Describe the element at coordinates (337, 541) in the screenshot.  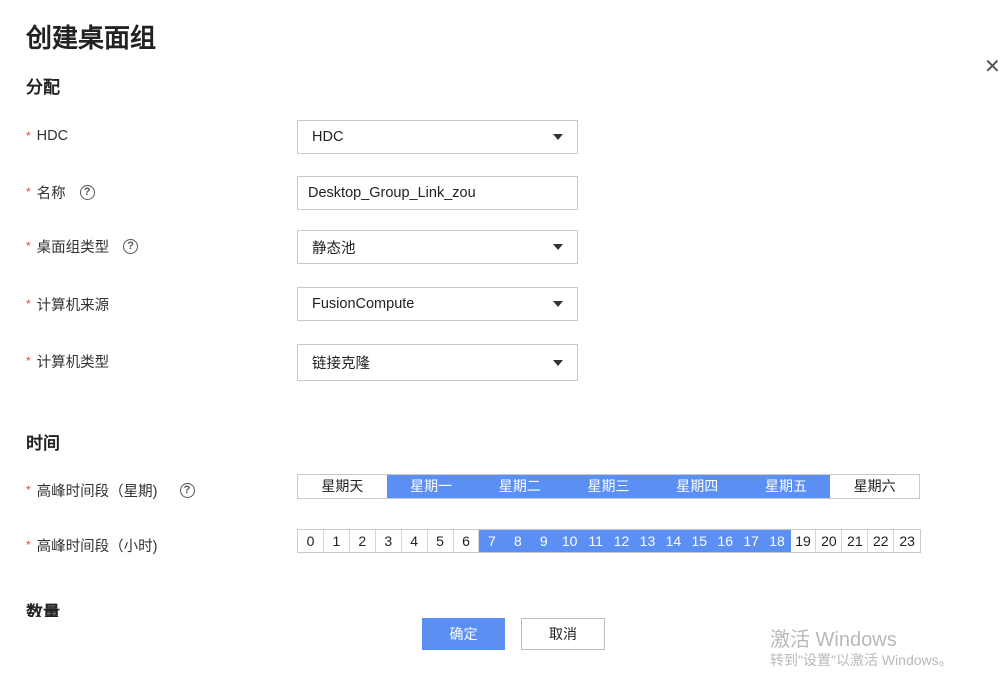
I see `peak-hour-option: 1` at that location.